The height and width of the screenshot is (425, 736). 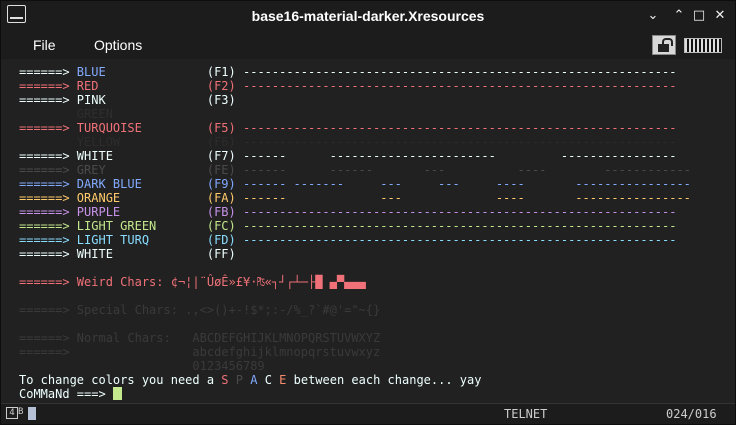 I want to click on menu-file: File, so click(x=44, y=45).